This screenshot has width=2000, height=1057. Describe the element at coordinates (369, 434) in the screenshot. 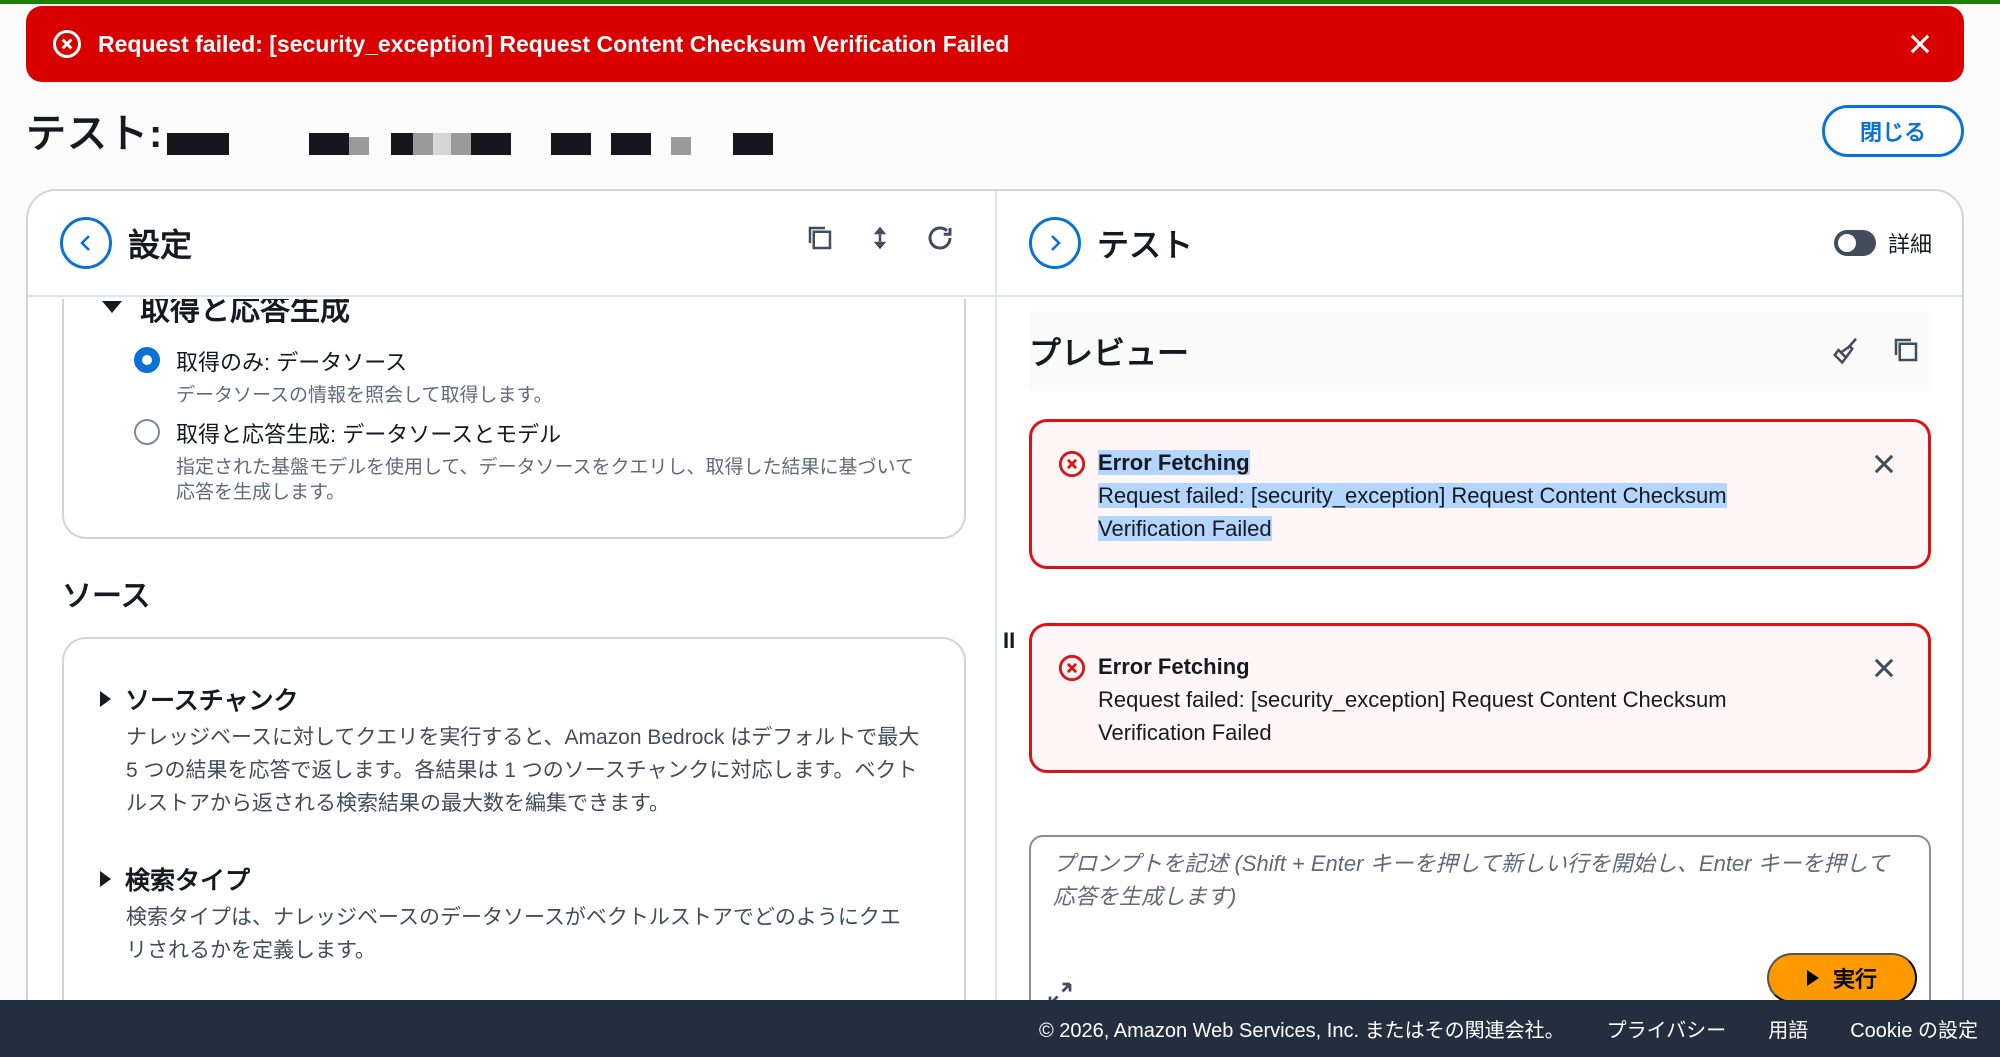

I see `radio-label: 取得と応答生成: データソースとモデル` at that location.